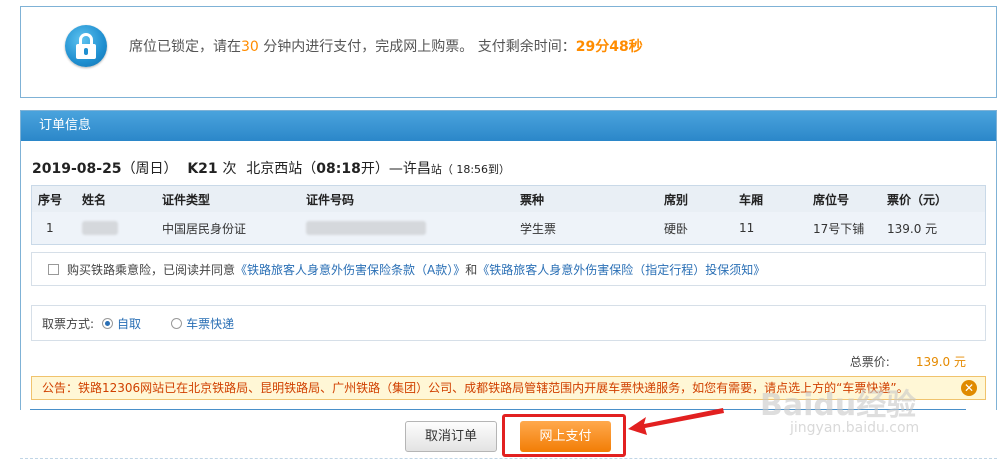  I want to click on column-header: 序号, so click(50, 199).